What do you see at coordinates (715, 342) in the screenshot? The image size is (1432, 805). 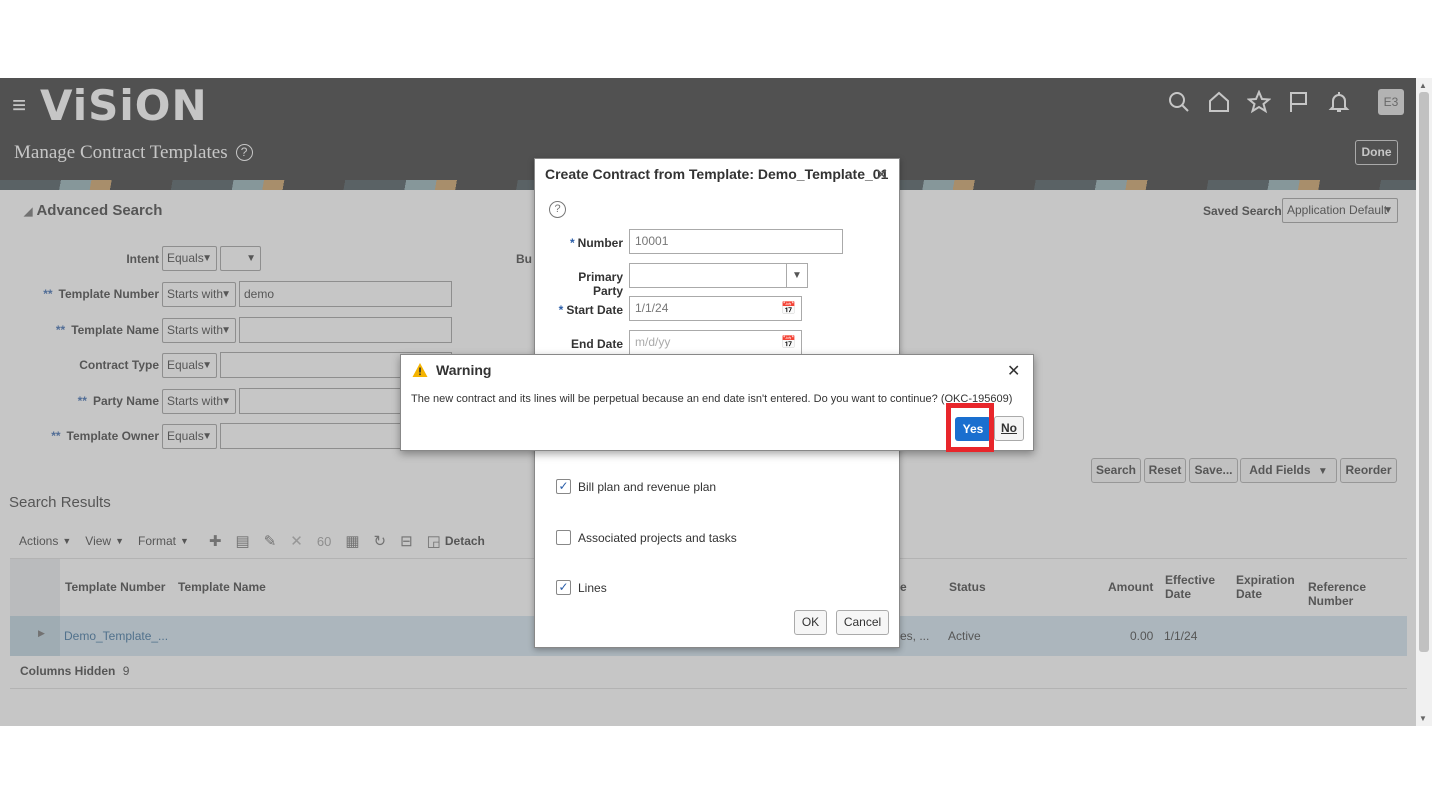 I see `end-date-input: m/d/yy` at bounding box center [715, 342].